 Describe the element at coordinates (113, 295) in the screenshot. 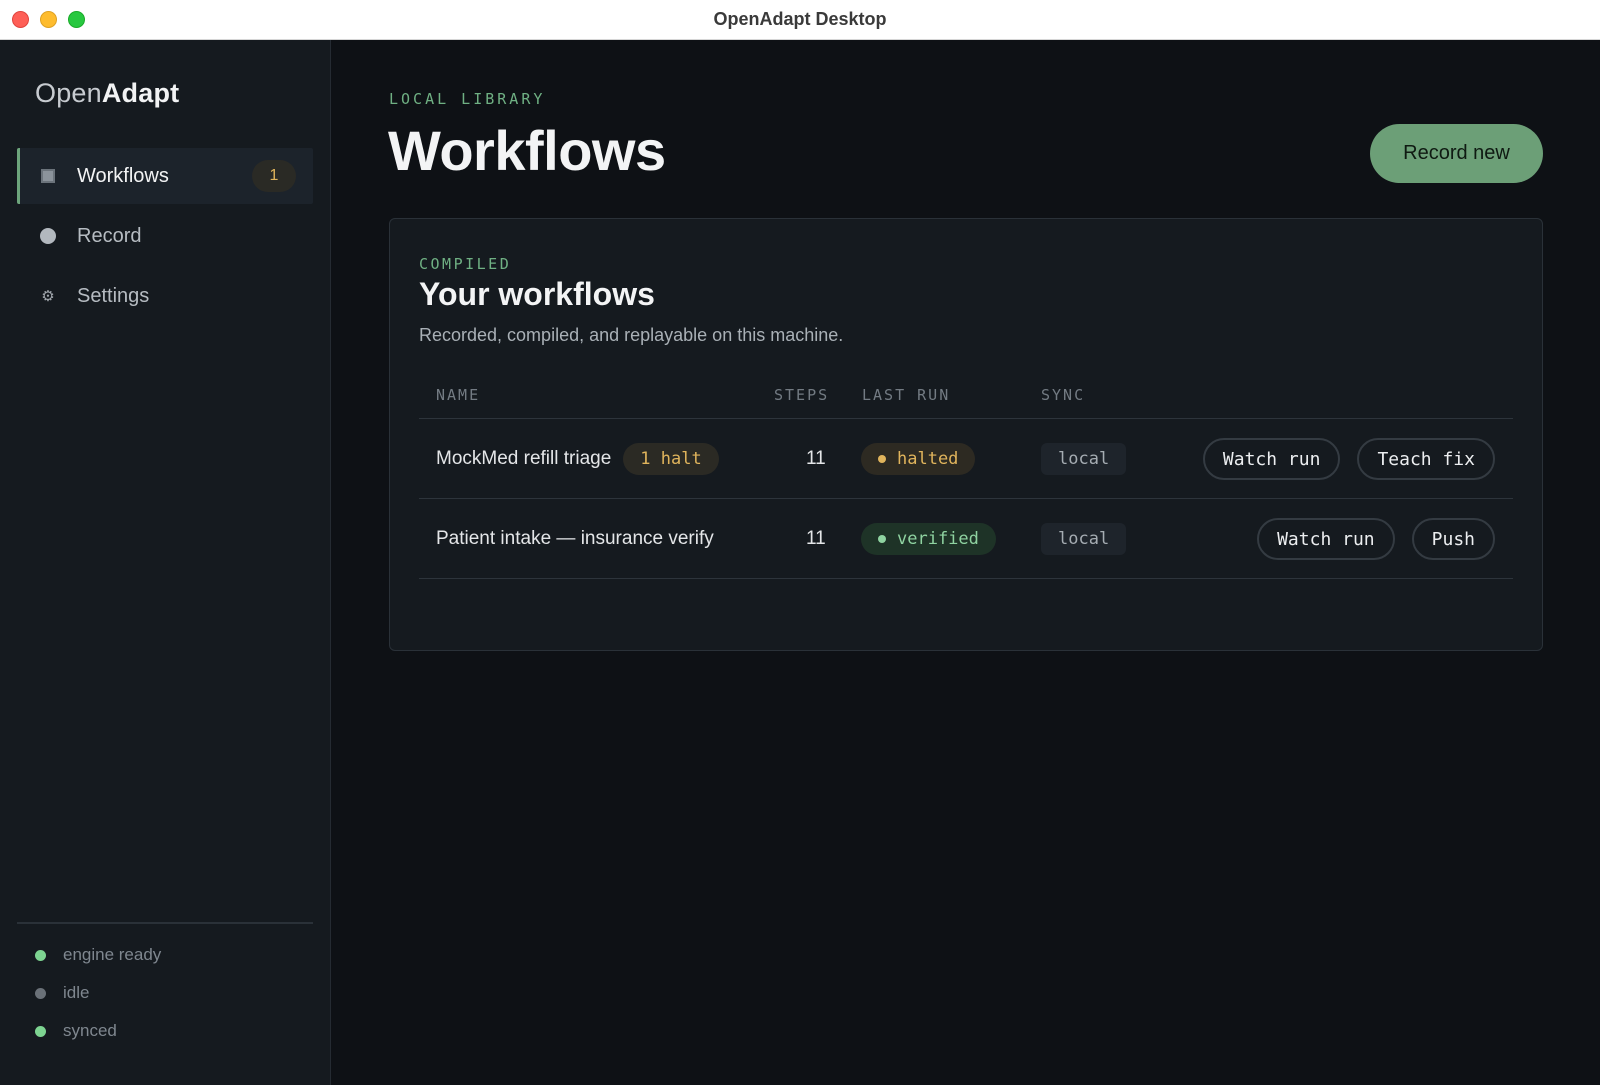

I see `sidebar-item-label: Settings` at that location.